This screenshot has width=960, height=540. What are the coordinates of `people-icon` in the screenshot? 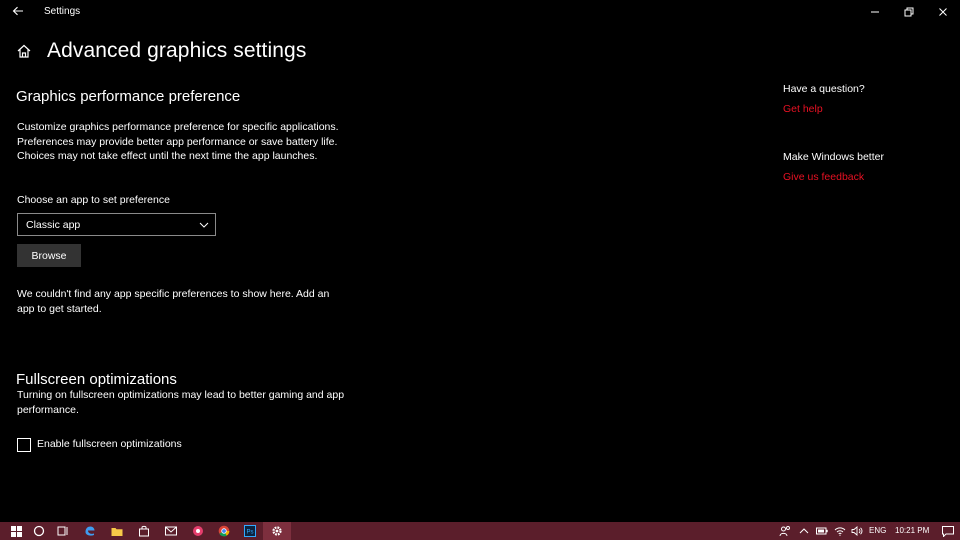 It's located at (784, 531).